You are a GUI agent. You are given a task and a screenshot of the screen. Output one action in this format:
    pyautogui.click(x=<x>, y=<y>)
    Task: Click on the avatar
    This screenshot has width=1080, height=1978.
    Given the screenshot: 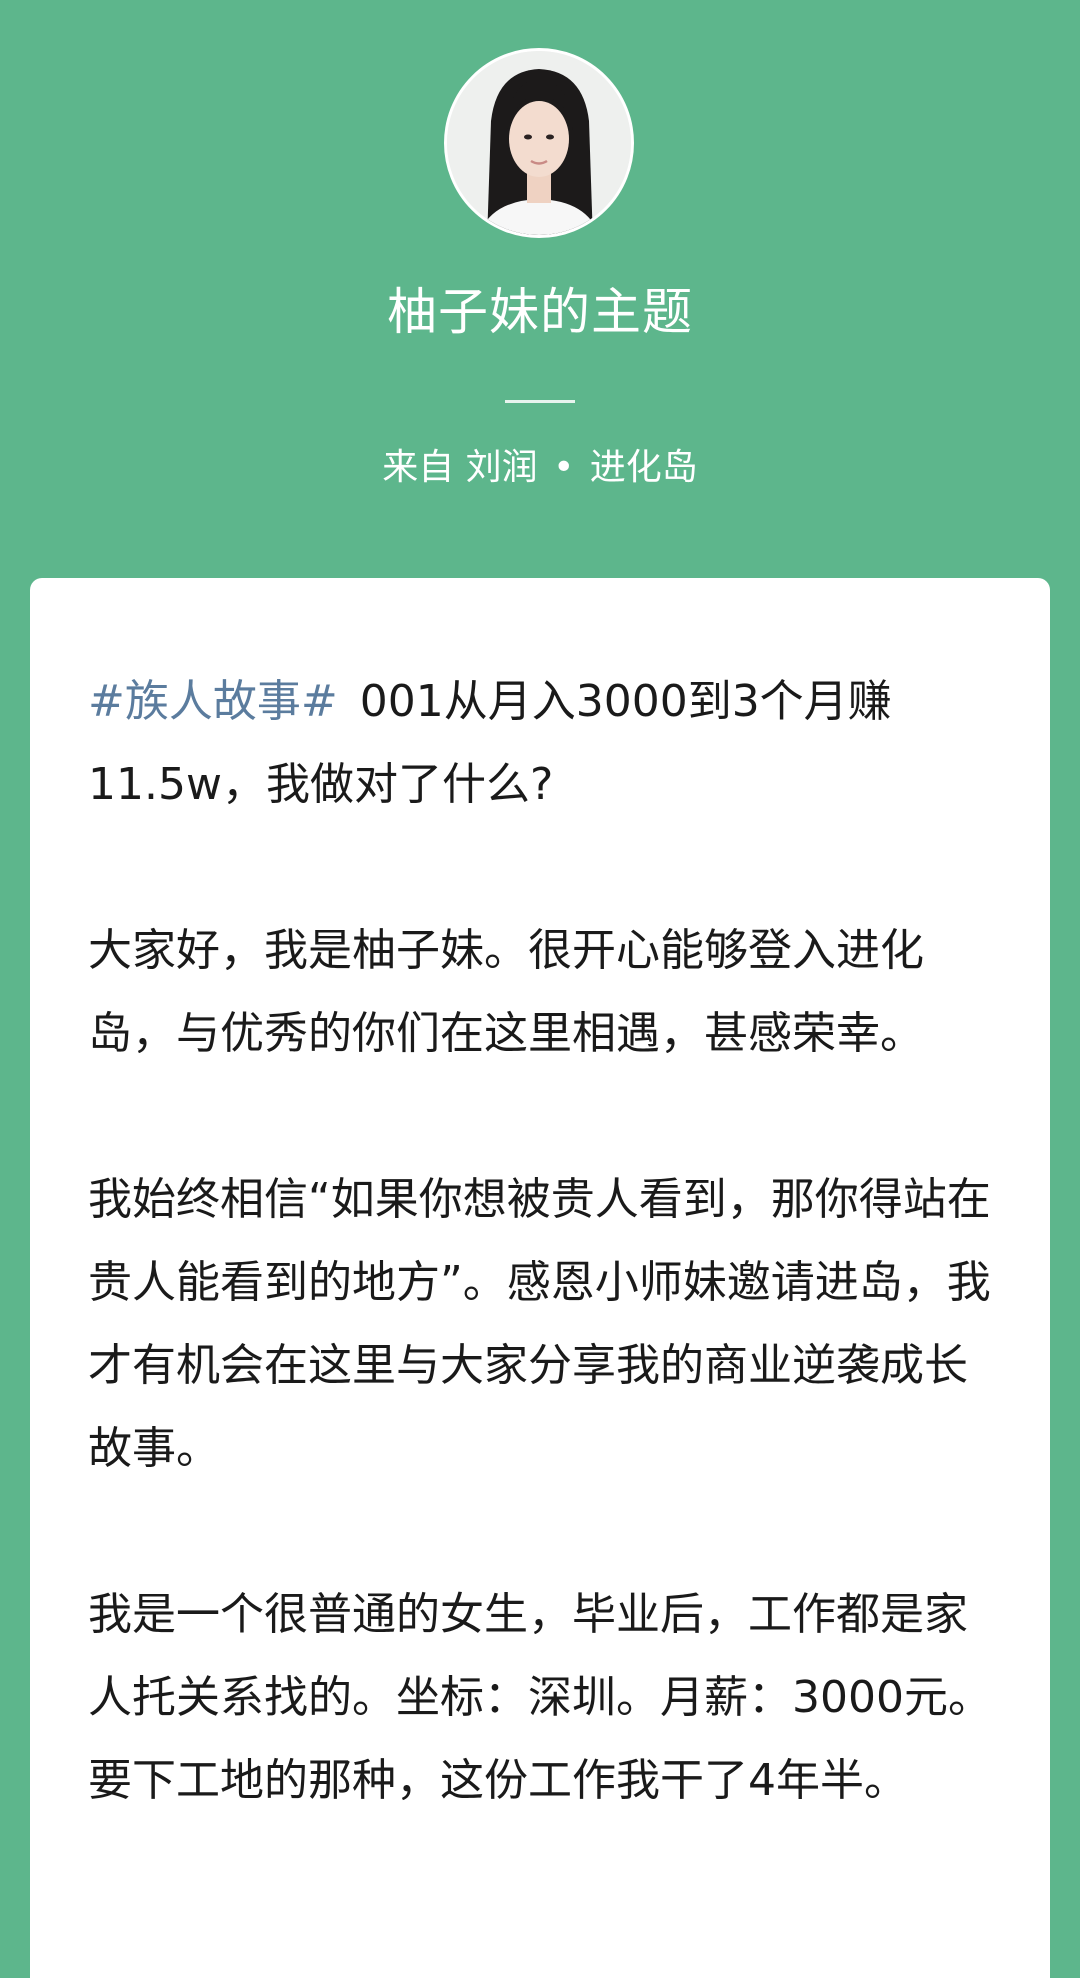 What is the action you would take?
    pyautogui.click(x=539, y=143)
    